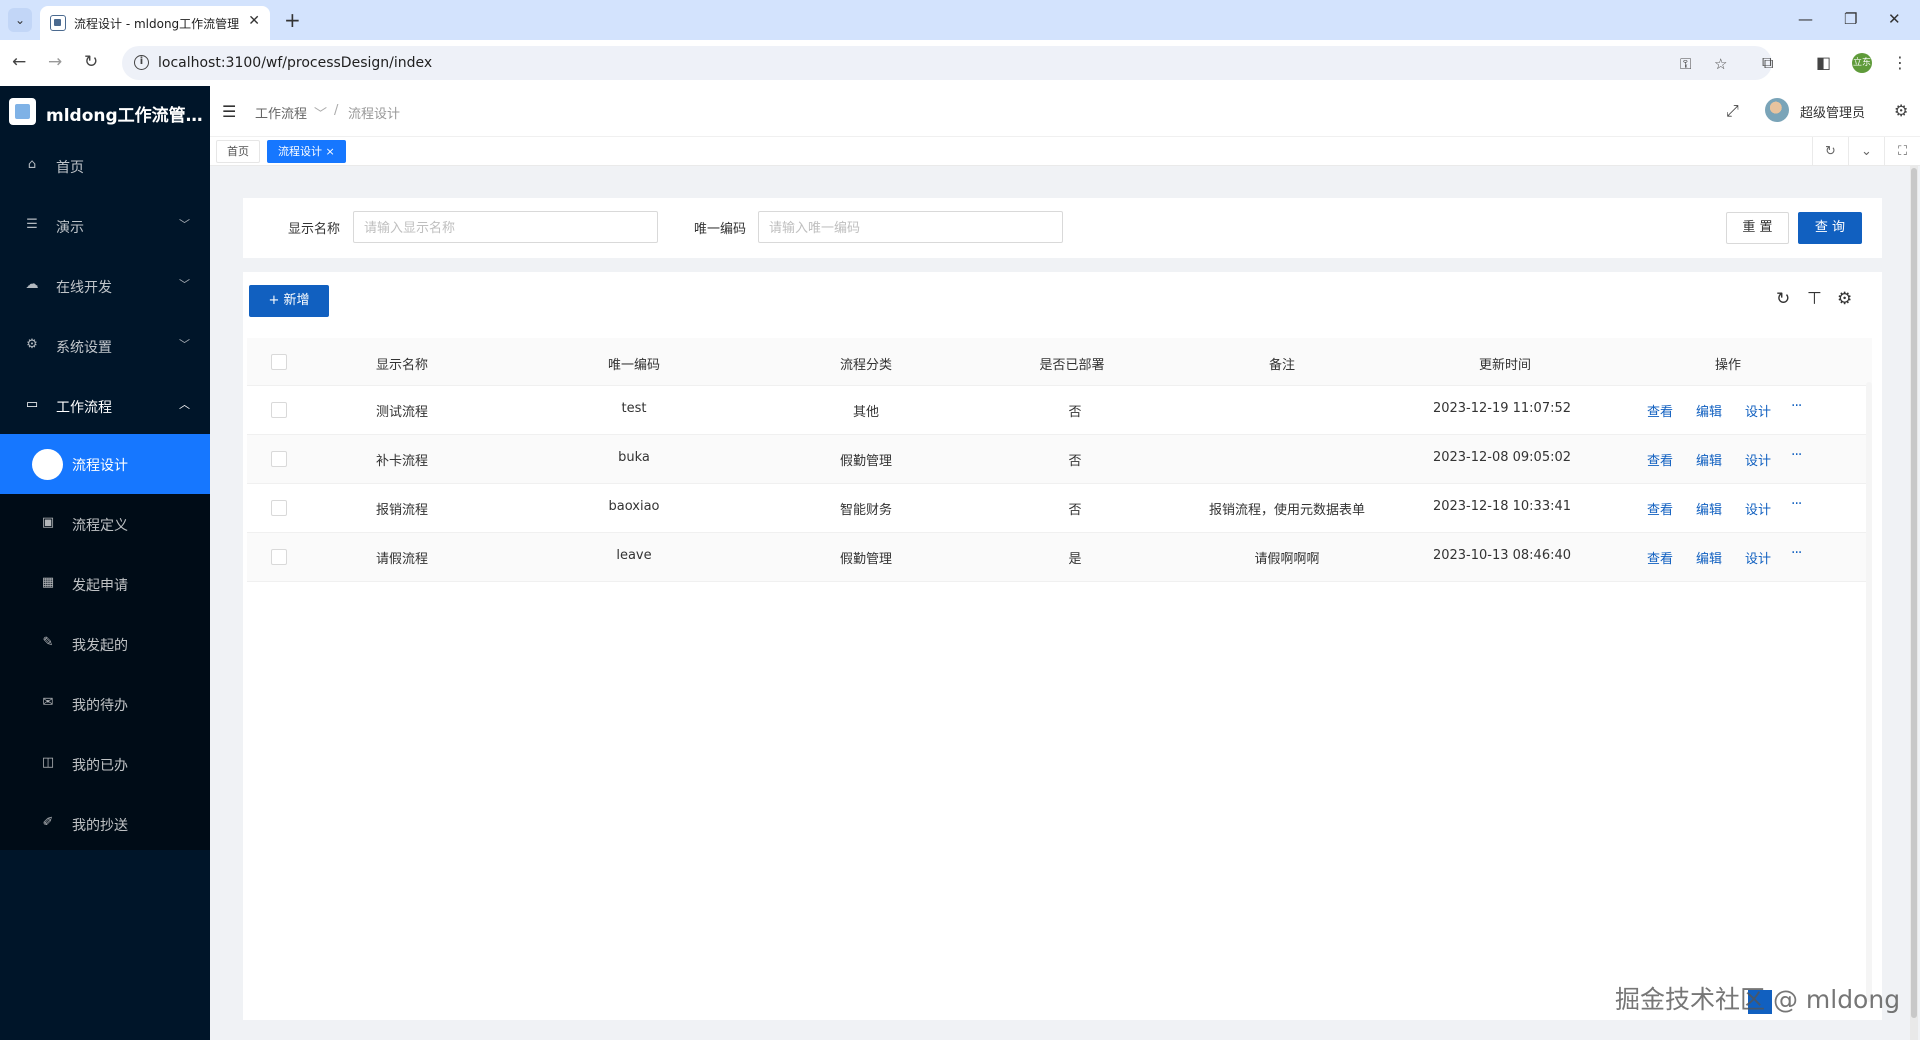  Describe the element at coordinates (1866, 151) in the screenshot. I see `chevron-down-icon: ⌄` at that location.